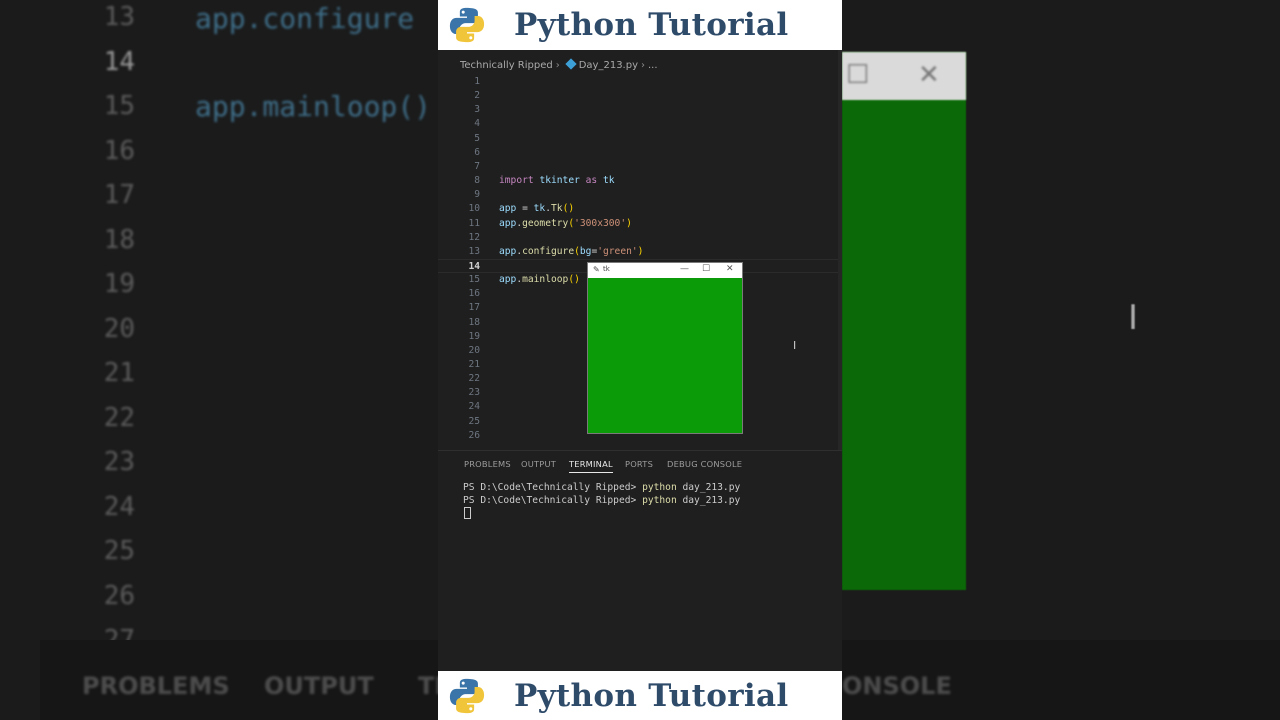  What do you see at coordinates (600, 223) in the screenshot?
I see `code-token: '300x300'` at bounding box center [600, 223].